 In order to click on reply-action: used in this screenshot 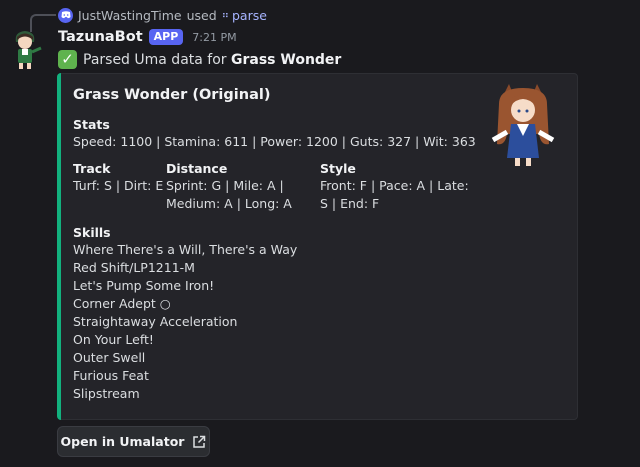, I will do `click(201, 15)`.